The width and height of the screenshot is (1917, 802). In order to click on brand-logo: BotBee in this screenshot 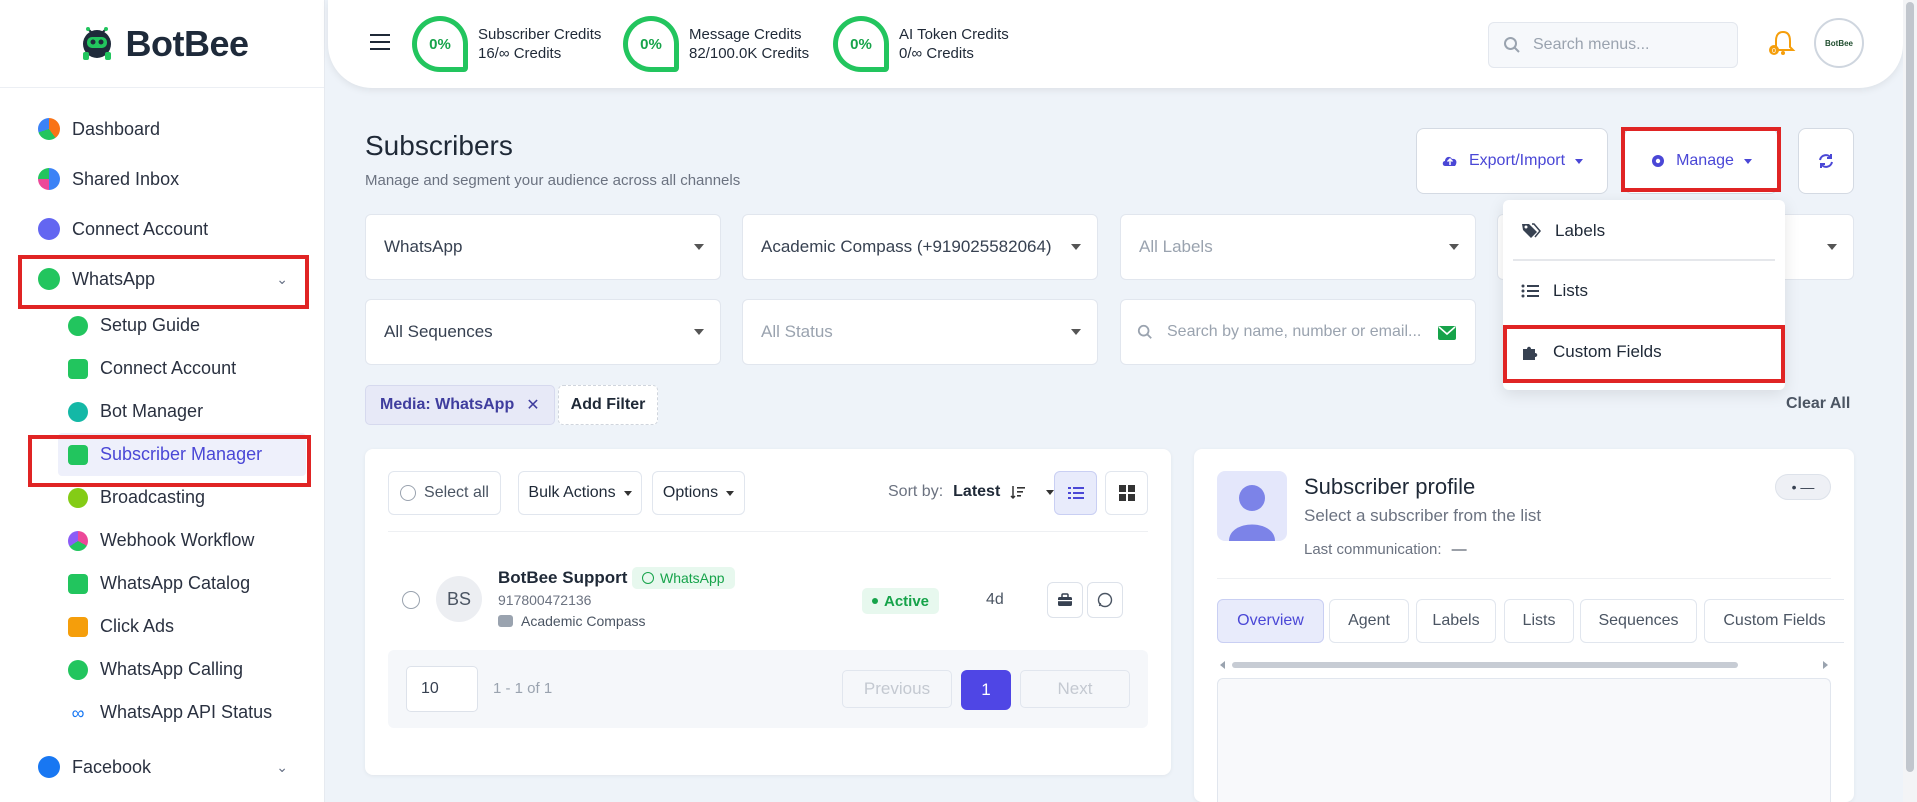, I will do `click(162, 44)`.